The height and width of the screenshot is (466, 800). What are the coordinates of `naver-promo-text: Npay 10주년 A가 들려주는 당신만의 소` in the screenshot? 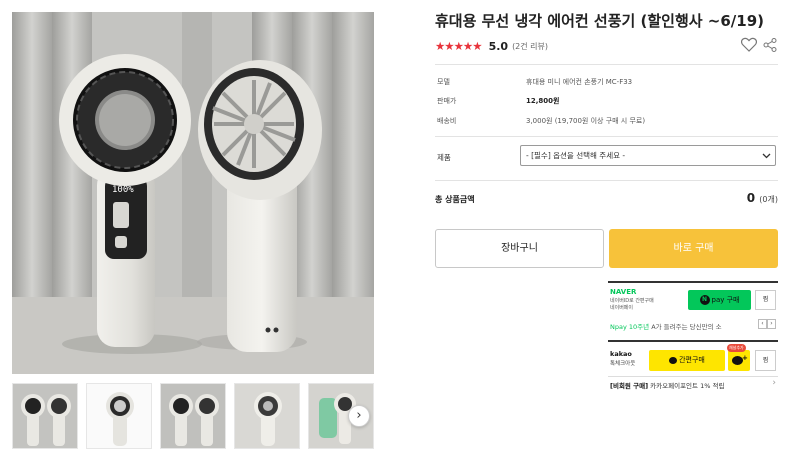 It's located at (680, 326).